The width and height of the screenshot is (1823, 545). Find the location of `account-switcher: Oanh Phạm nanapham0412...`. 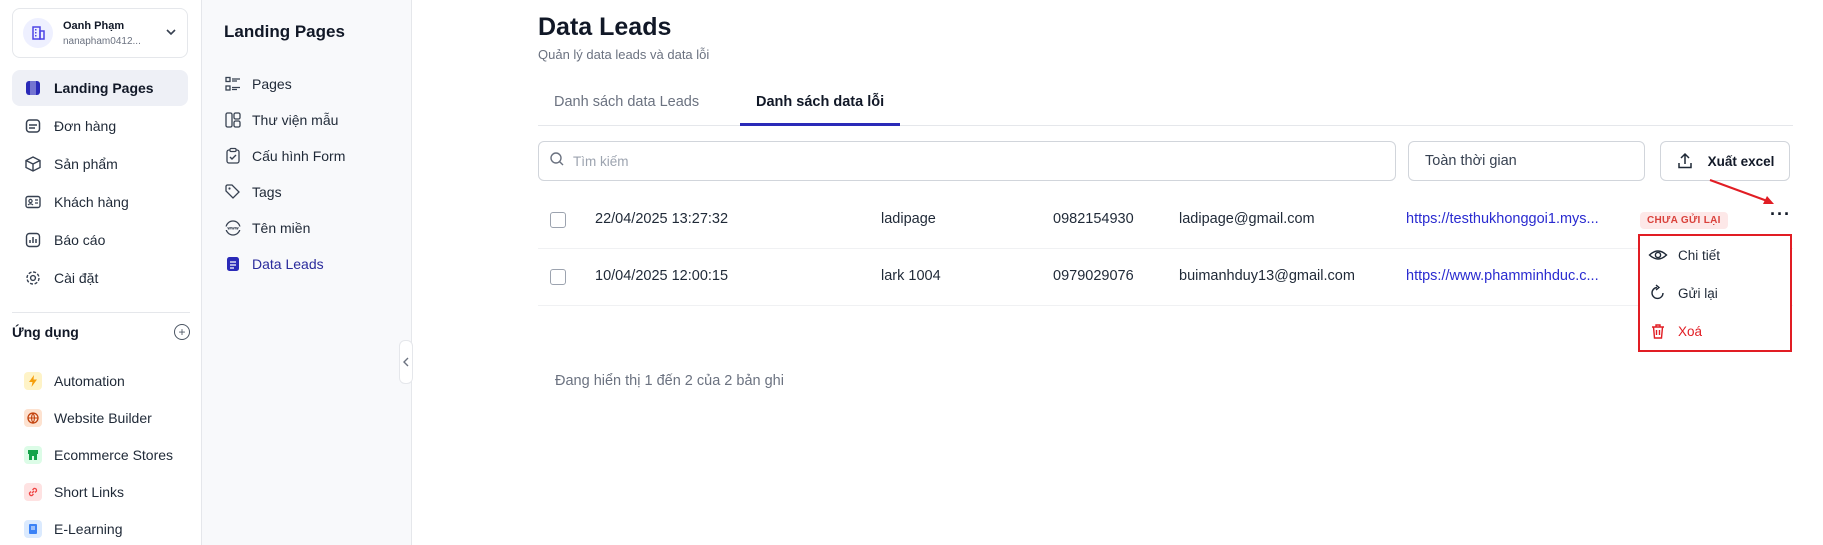

account-switcher: Oanh Phạm nanapham0412... is located at coordinates (100, 33).